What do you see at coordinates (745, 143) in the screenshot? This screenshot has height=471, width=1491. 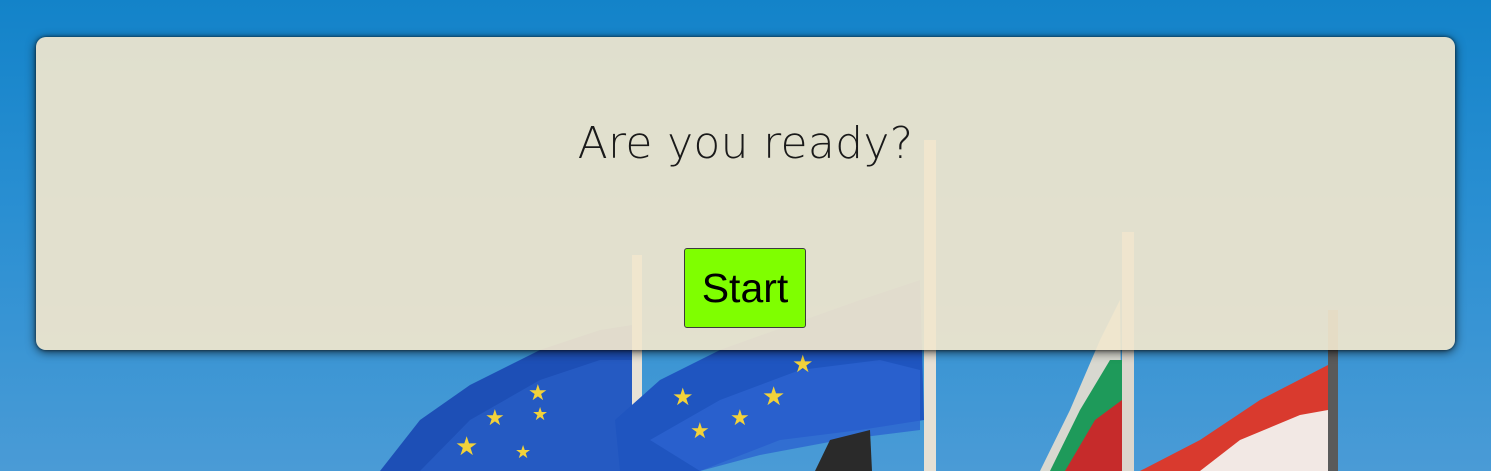 I see `ready-prompt: Are you ready?` at bounding box center [745, 143].